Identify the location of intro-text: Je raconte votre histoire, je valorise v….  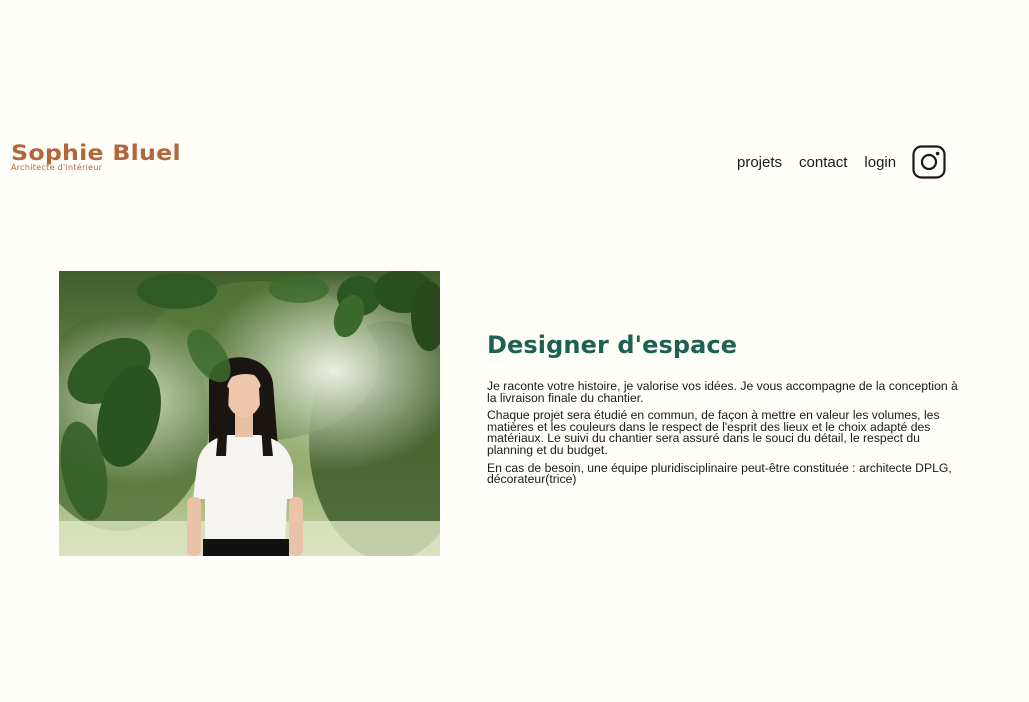
(727, 433).